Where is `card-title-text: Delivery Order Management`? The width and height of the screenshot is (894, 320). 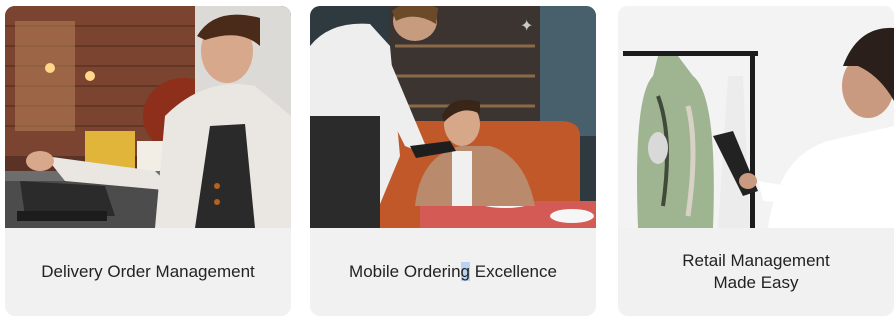
card-title-text: Delivery Order Management is located at coordinates (148, 271).